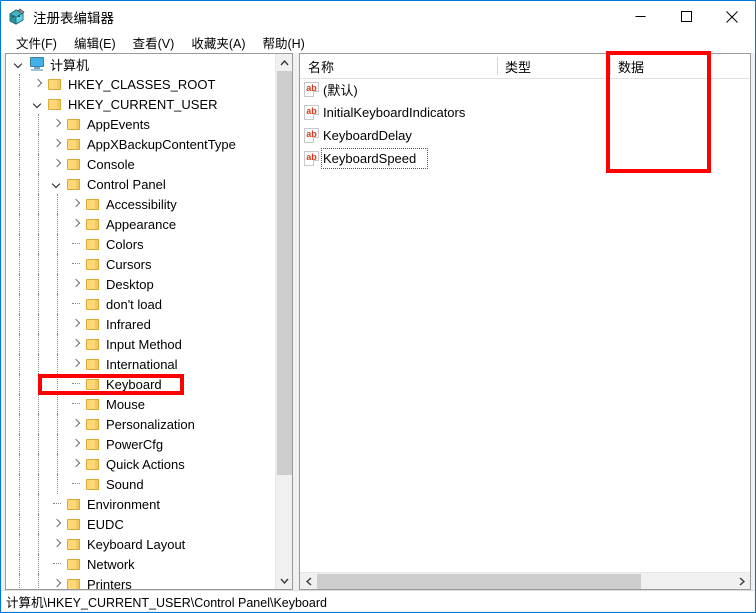  I want to click on tree-item-printers: Printers, so click(140, 581).